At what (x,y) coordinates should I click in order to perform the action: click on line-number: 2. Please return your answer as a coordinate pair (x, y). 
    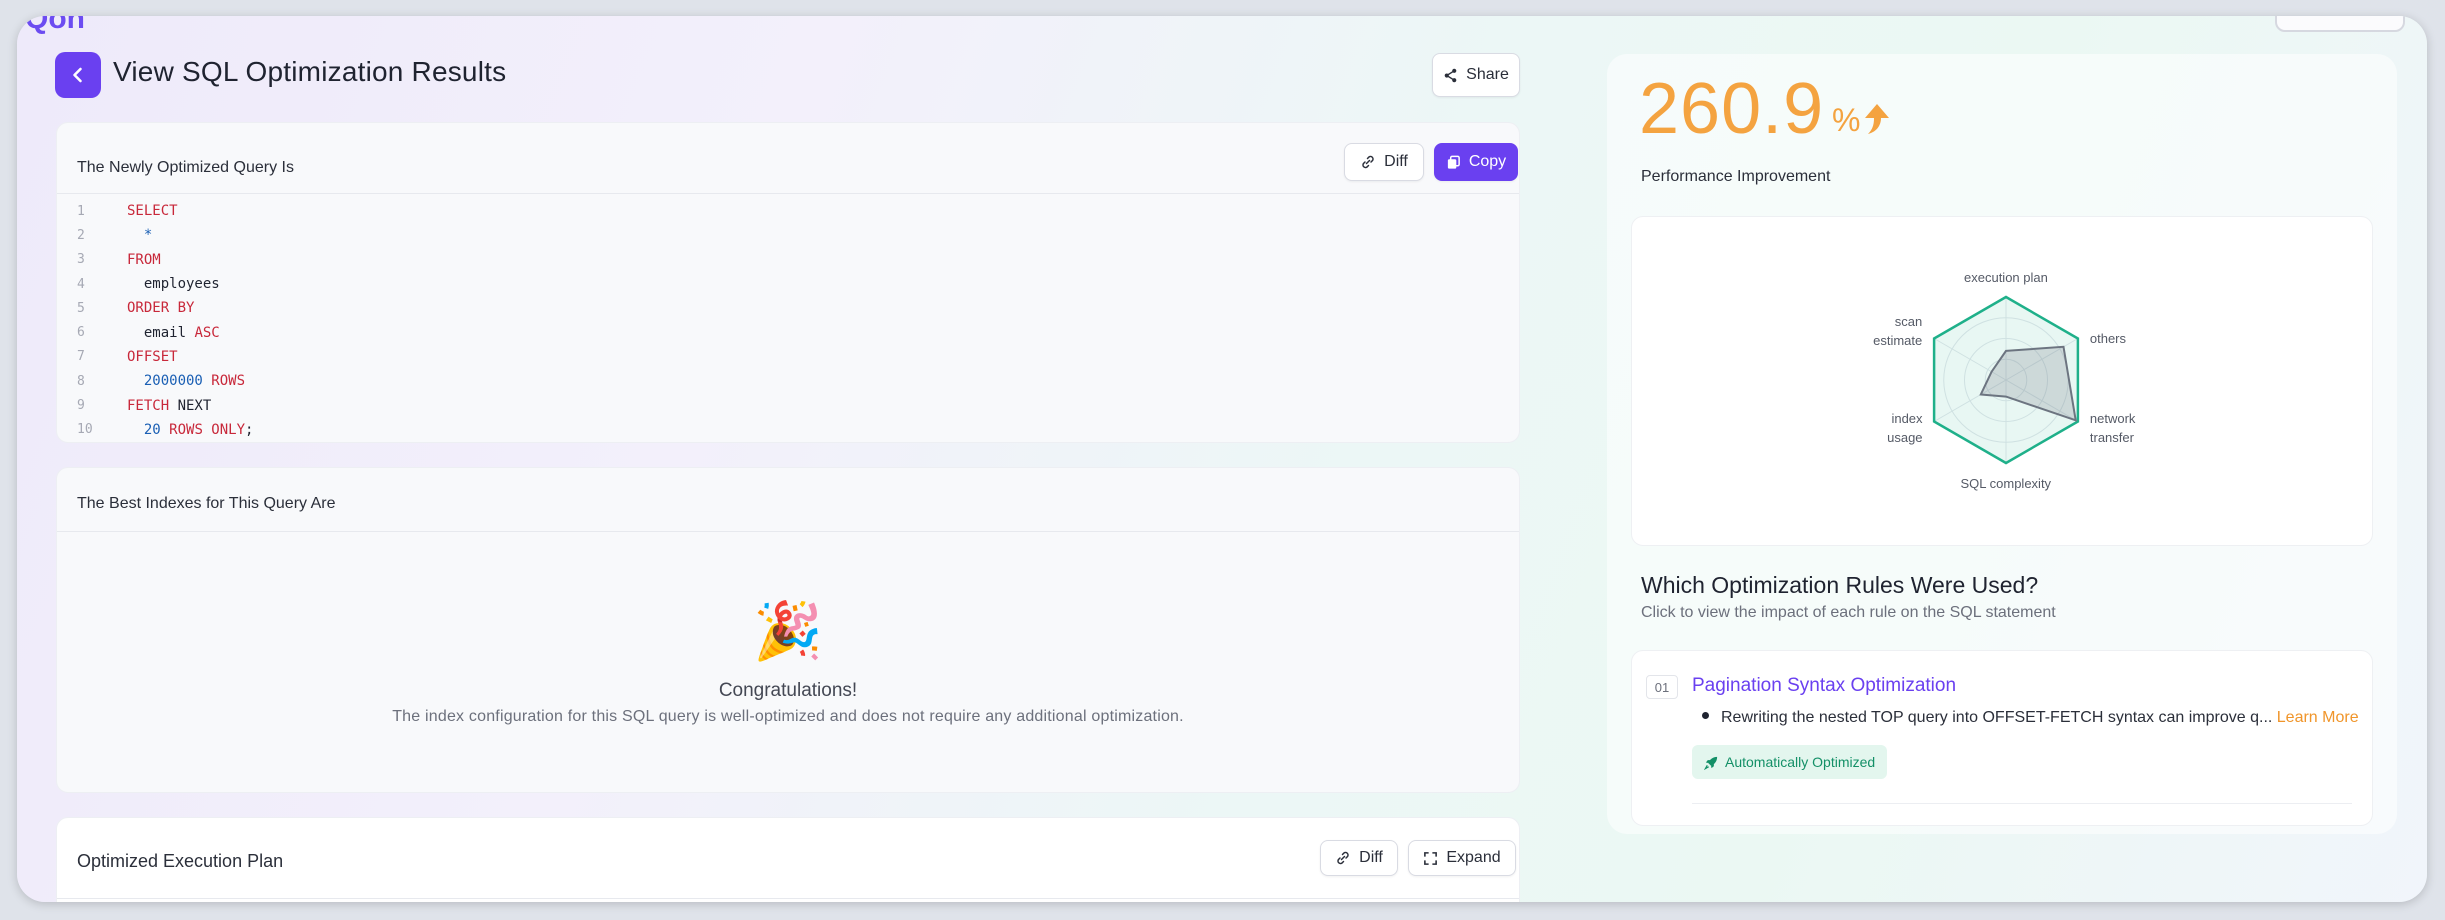
    Looking at the image, I should click on (81, 235).